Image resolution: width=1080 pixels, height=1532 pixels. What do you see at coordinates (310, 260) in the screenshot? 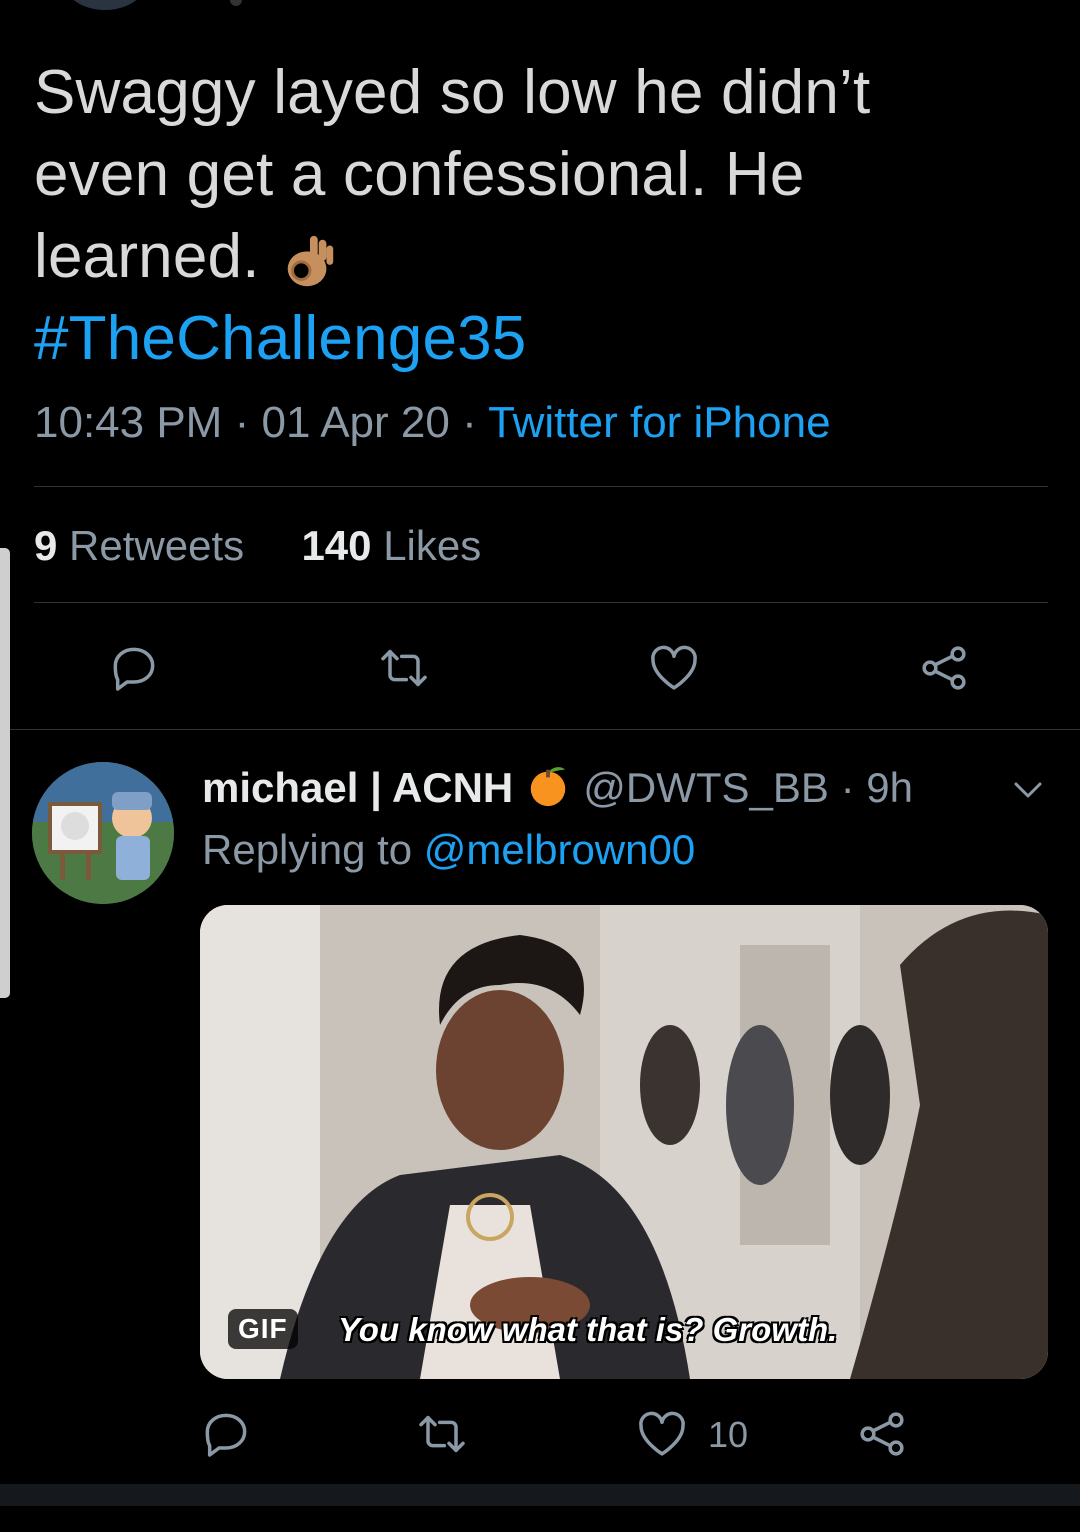
I see `ok-hand-emoji` at bounding box center [310, 260].